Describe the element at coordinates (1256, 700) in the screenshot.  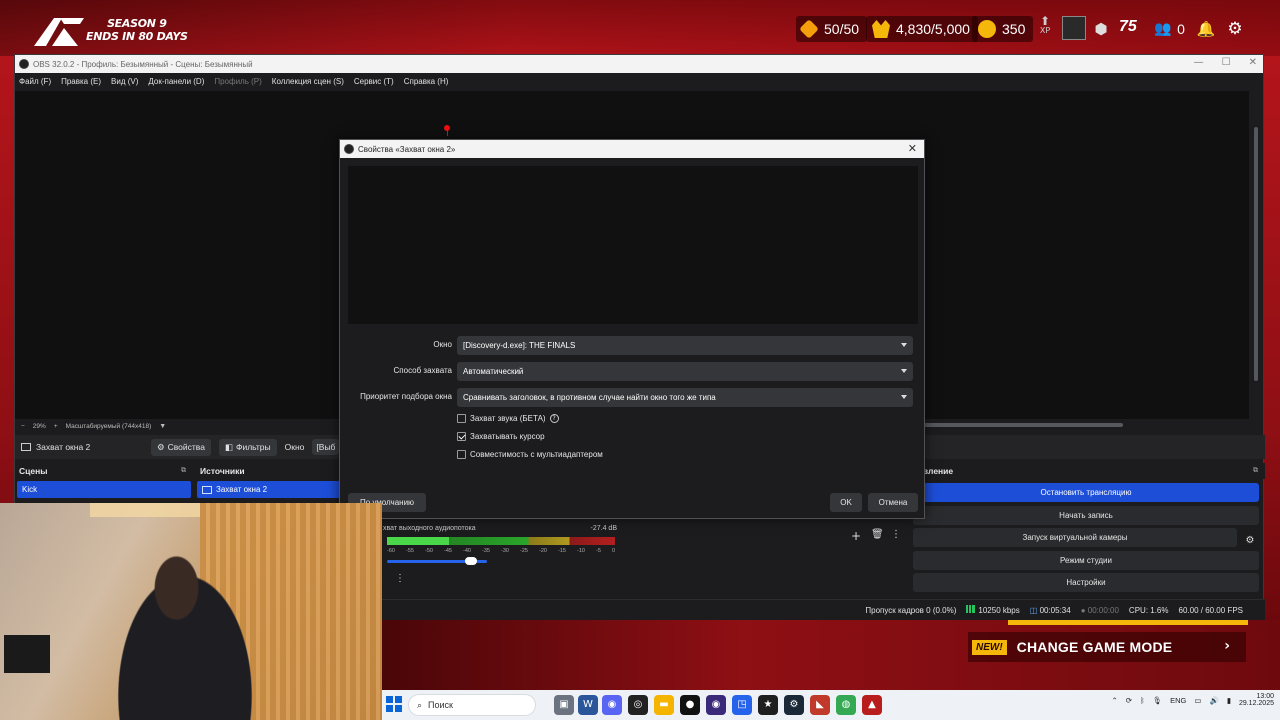
I see `clock: 13:00 29.12.2025` at that location.